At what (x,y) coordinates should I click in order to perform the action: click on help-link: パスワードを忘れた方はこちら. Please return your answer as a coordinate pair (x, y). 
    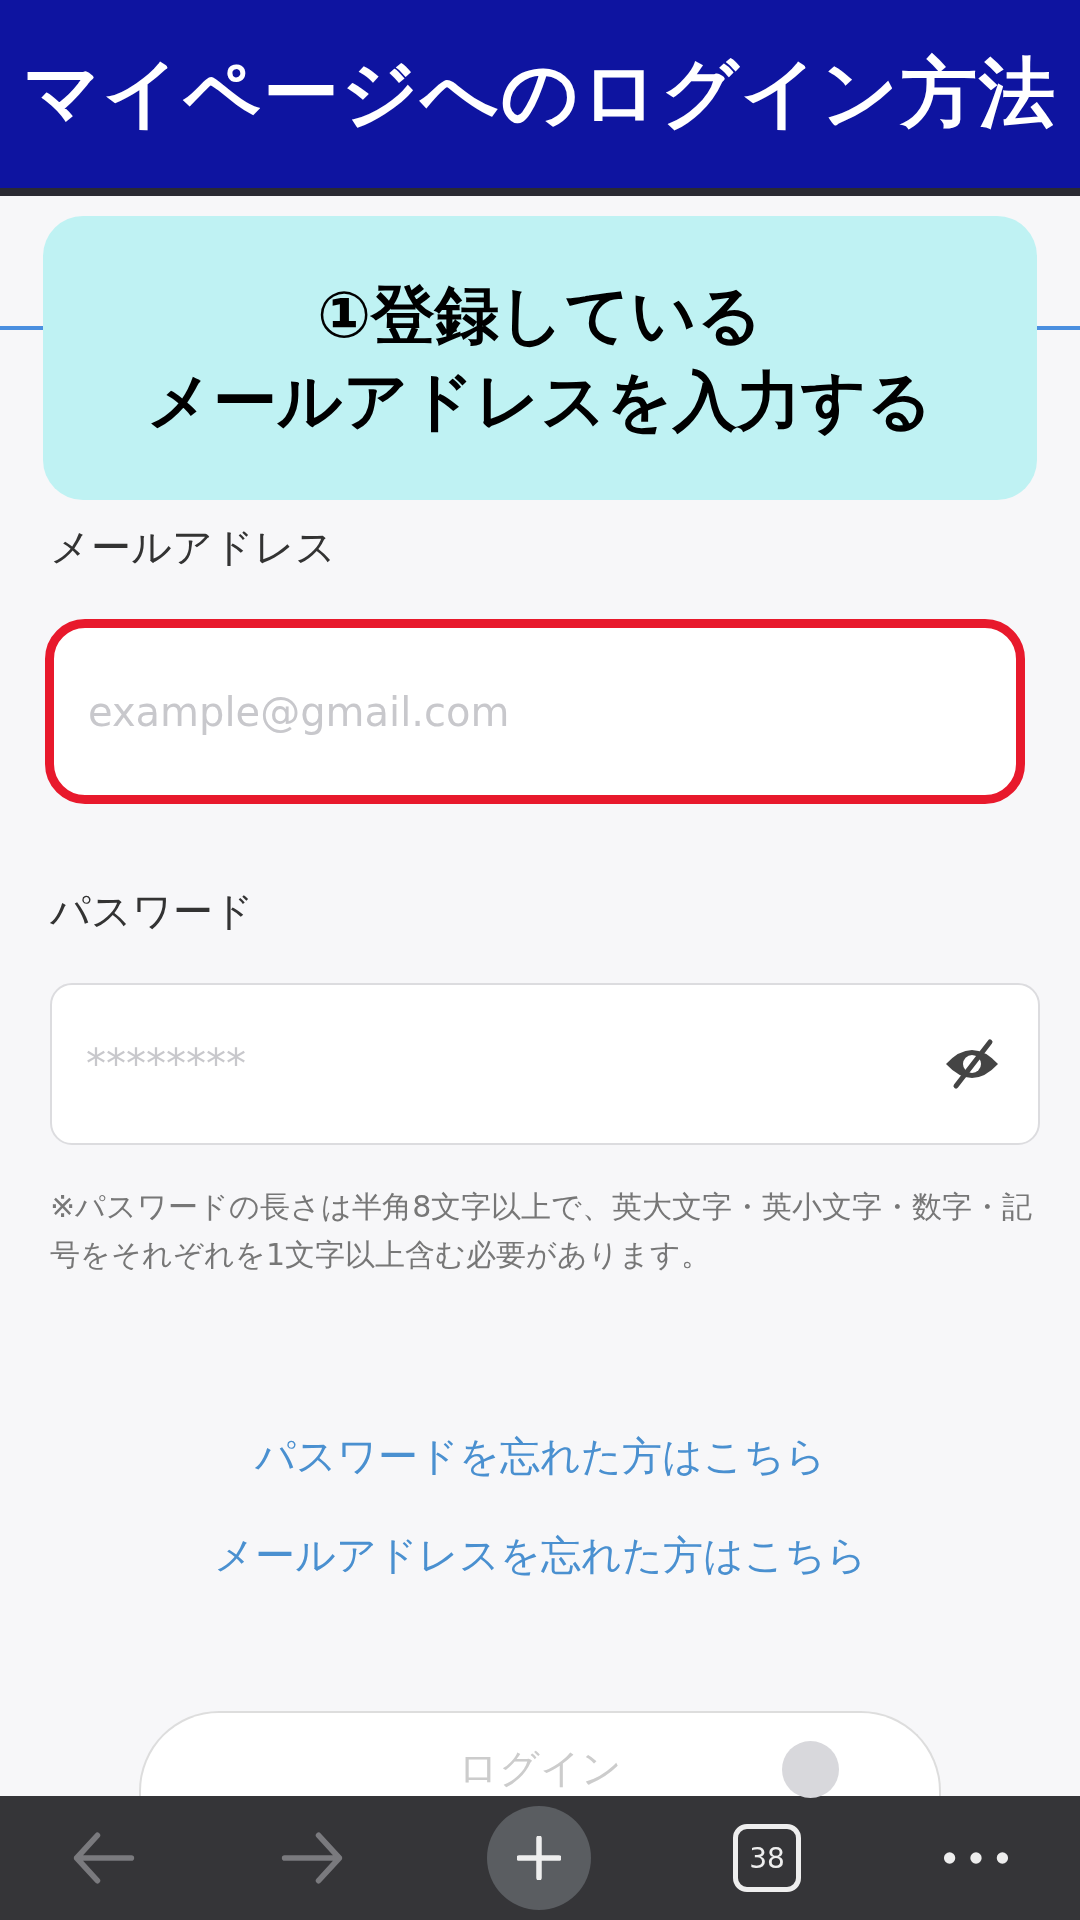
    Looking at the image, I should click on (540, 1456).